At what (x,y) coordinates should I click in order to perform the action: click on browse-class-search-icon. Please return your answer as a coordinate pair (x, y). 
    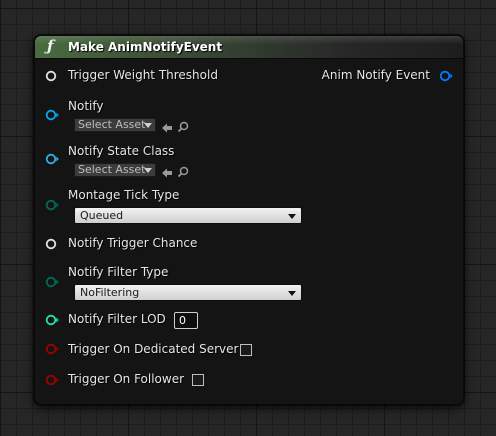
    Looking at the image, I should click on (183, 170).